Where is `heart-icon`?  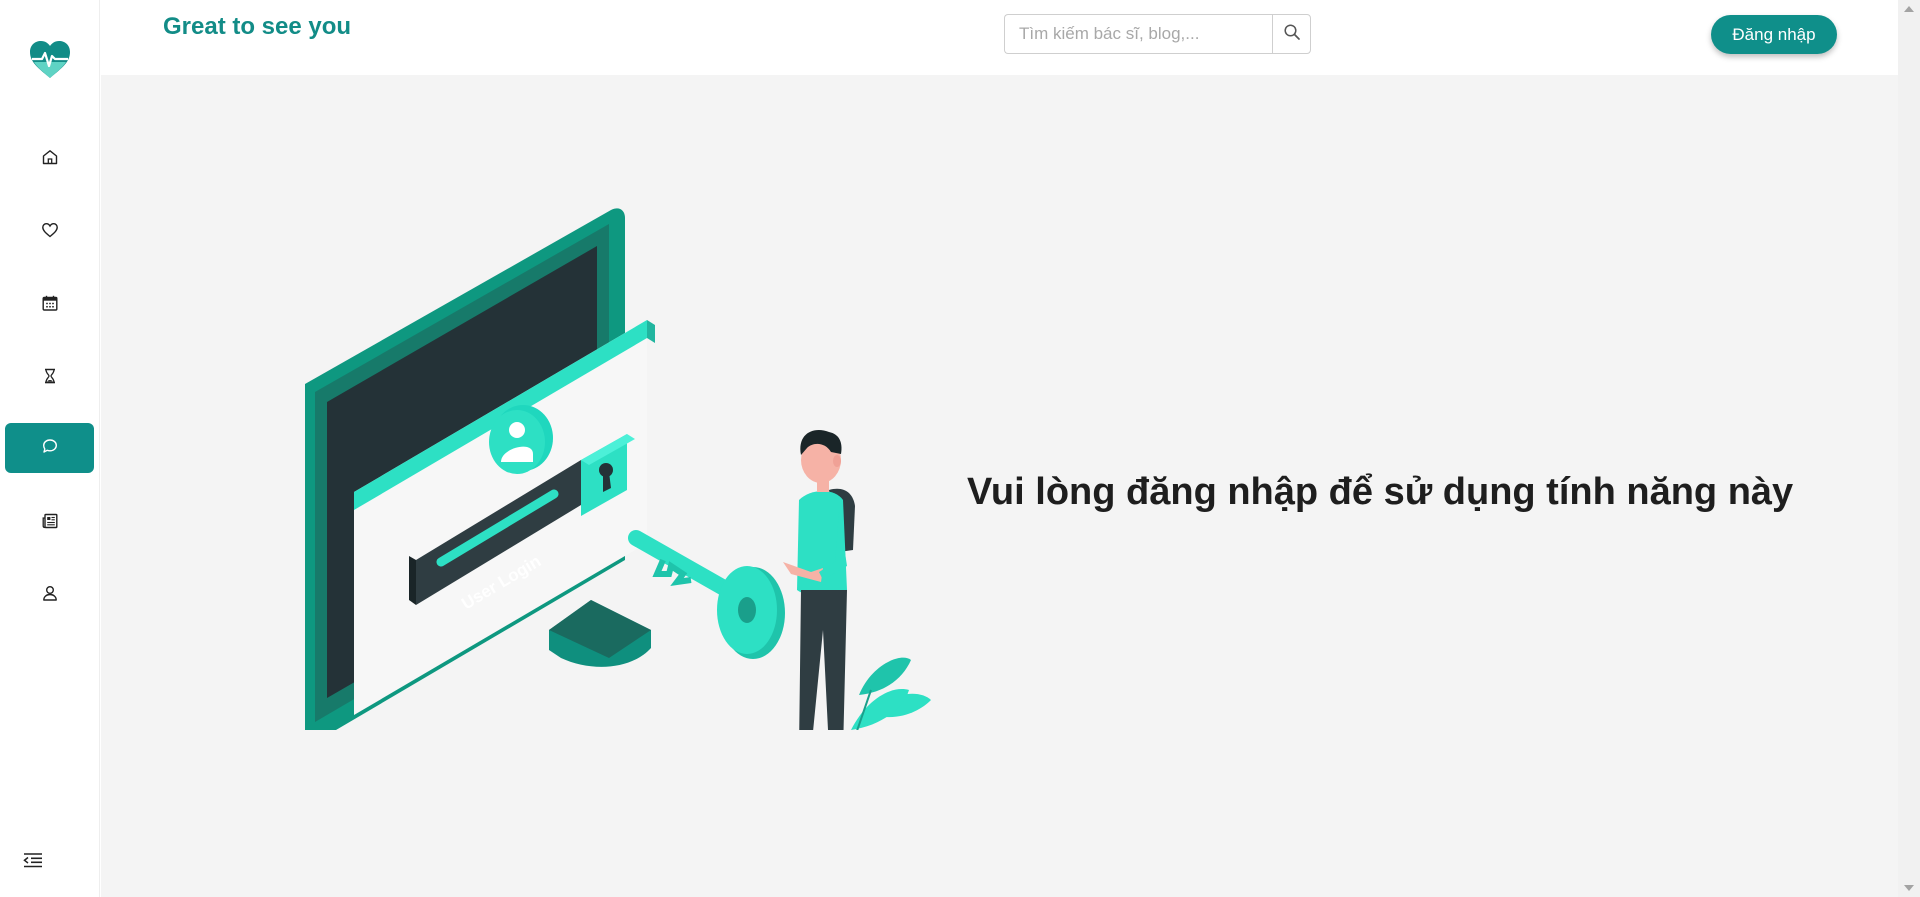
heart-icon is located at coordinates (50, 232).